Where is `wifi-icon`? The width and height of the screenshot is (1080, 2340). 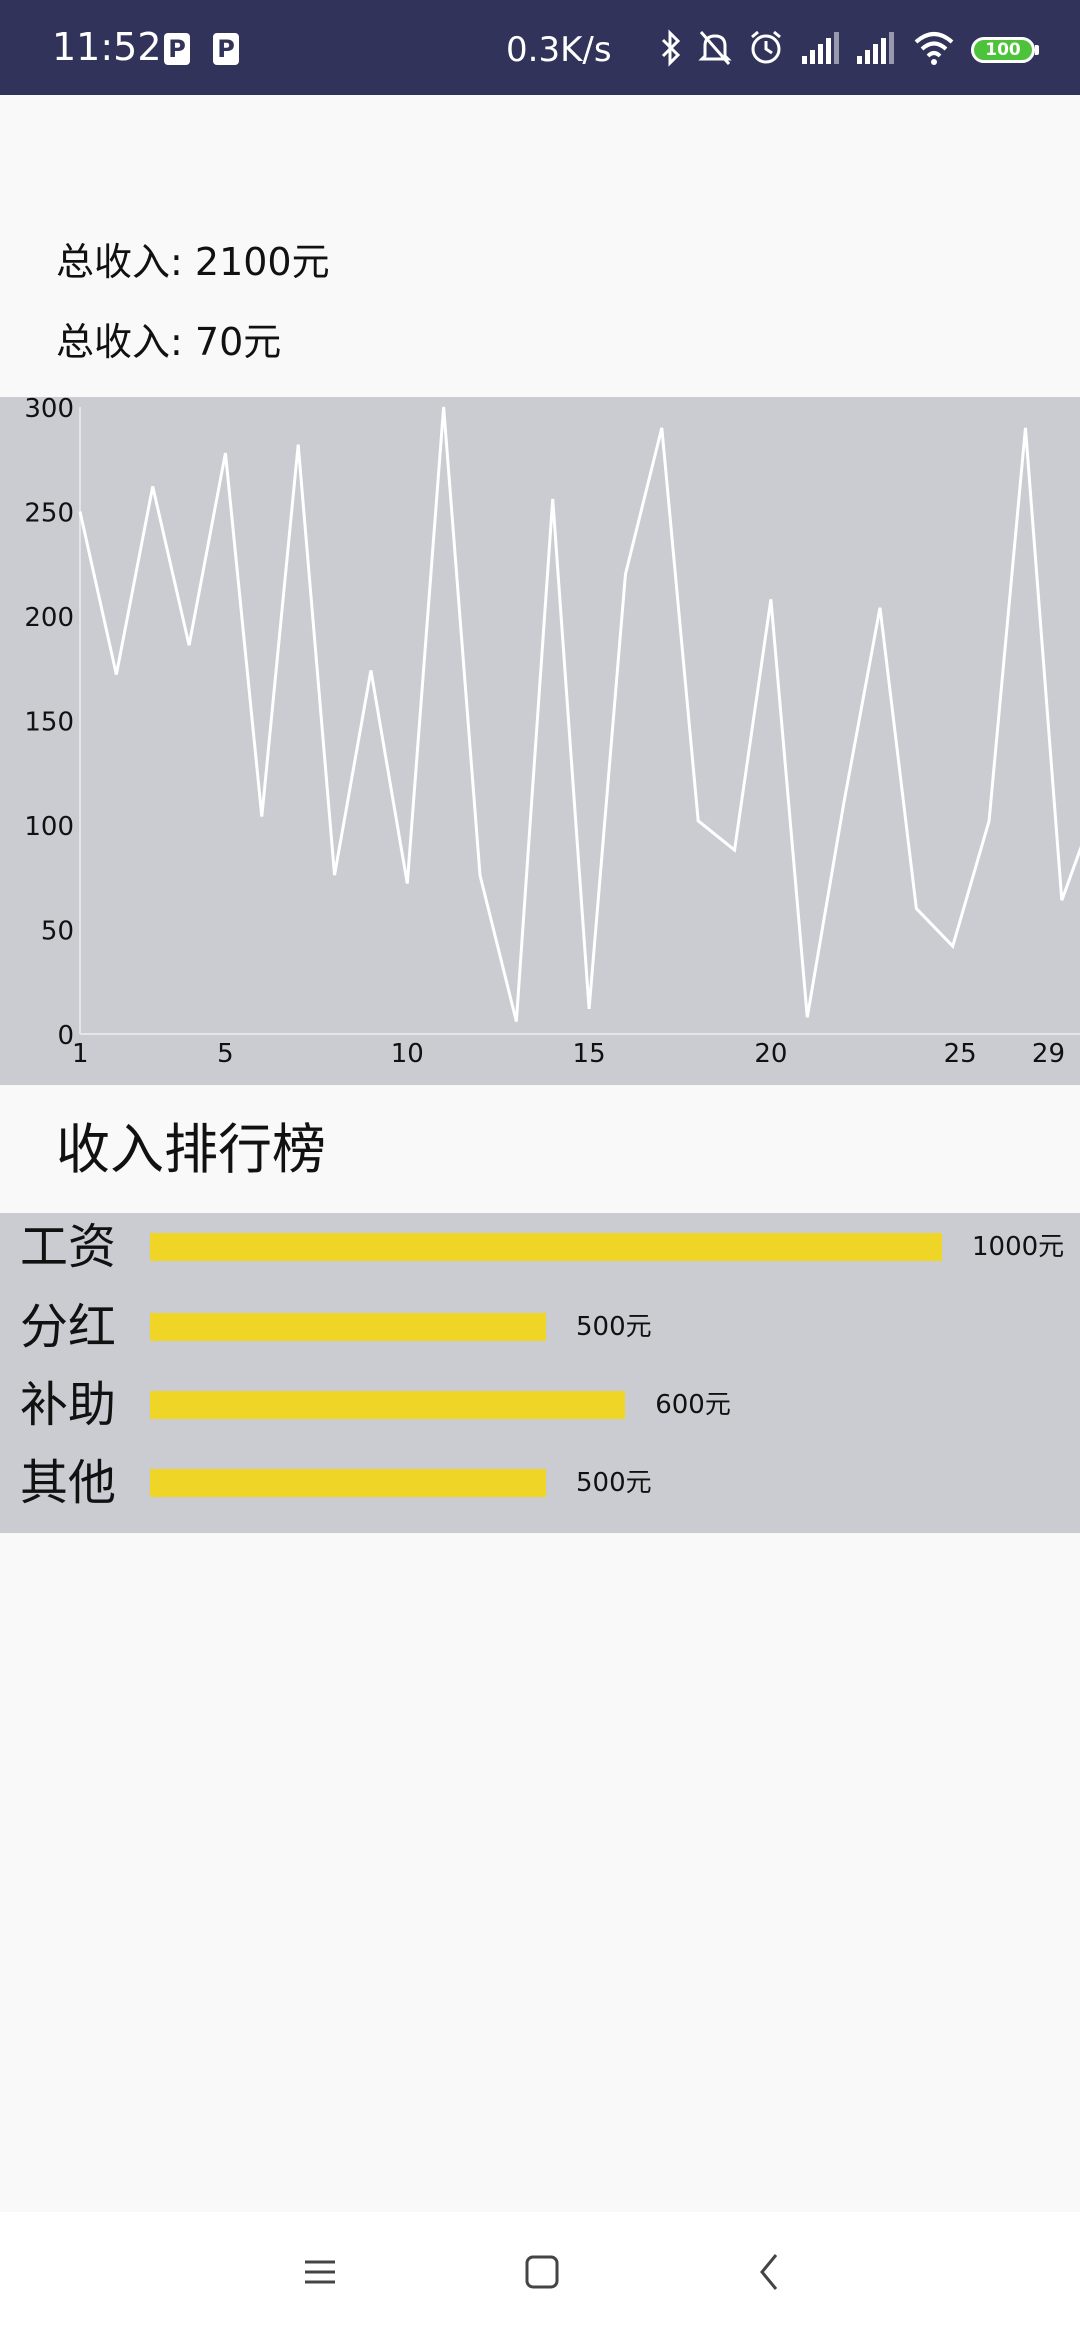
wifi-icon is located at coordinates (934, 48).